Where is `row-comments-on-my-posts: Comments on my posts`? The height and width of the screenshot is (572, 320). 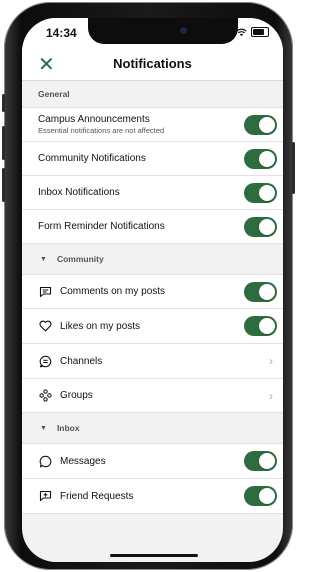
row-comments-on-my-posts: Comments on my posts is located at coordinates (152, 292).